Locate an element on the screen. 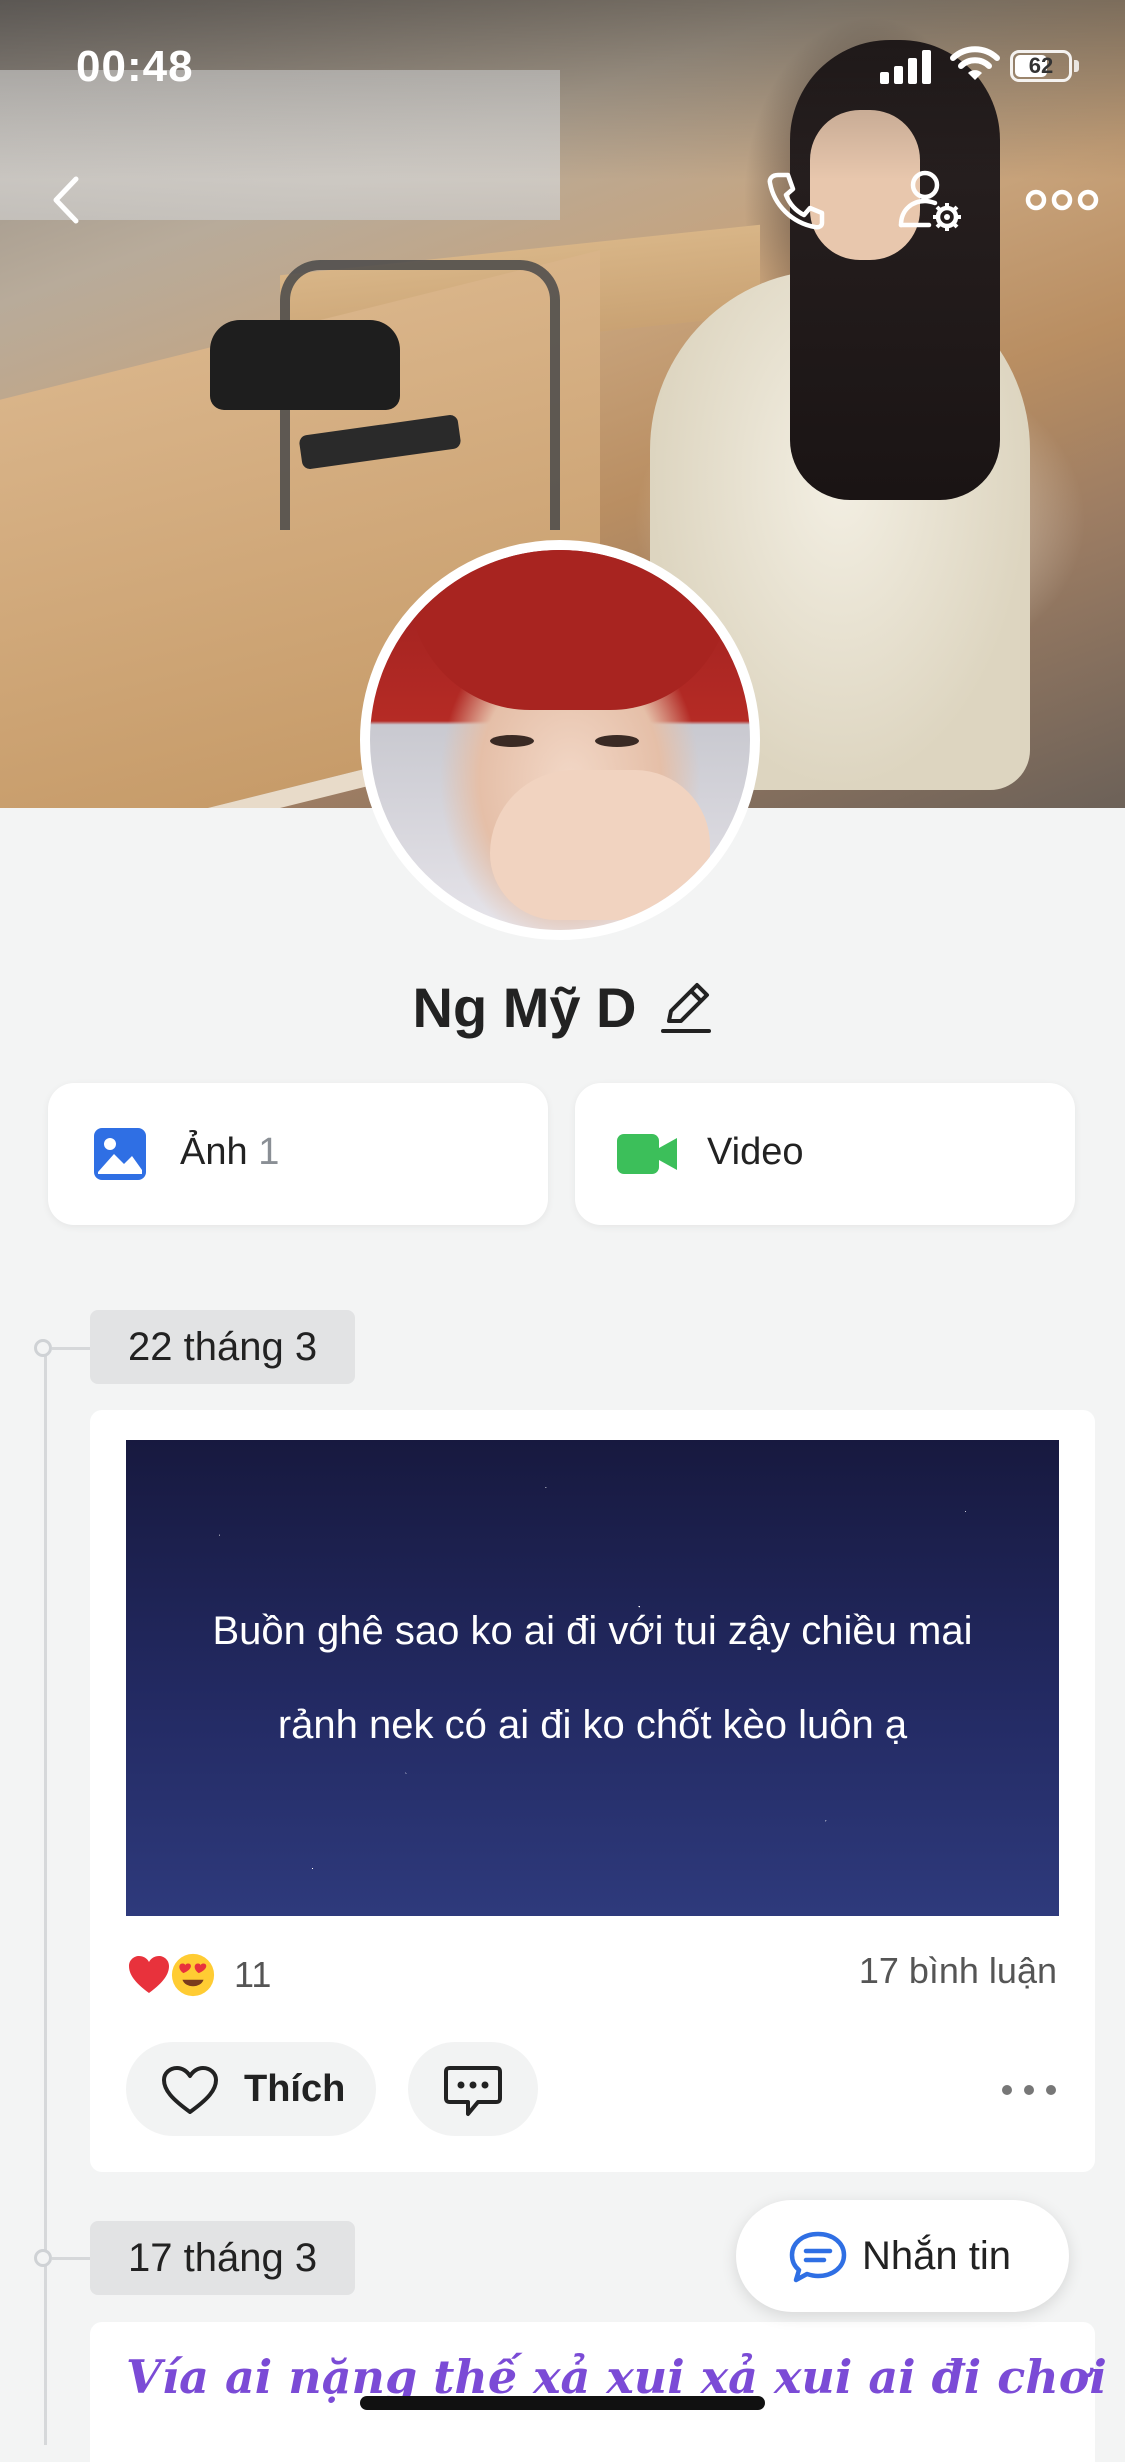 The image size is (1125, 2462). avatar-eye-left is located at coordinates (512, 741).